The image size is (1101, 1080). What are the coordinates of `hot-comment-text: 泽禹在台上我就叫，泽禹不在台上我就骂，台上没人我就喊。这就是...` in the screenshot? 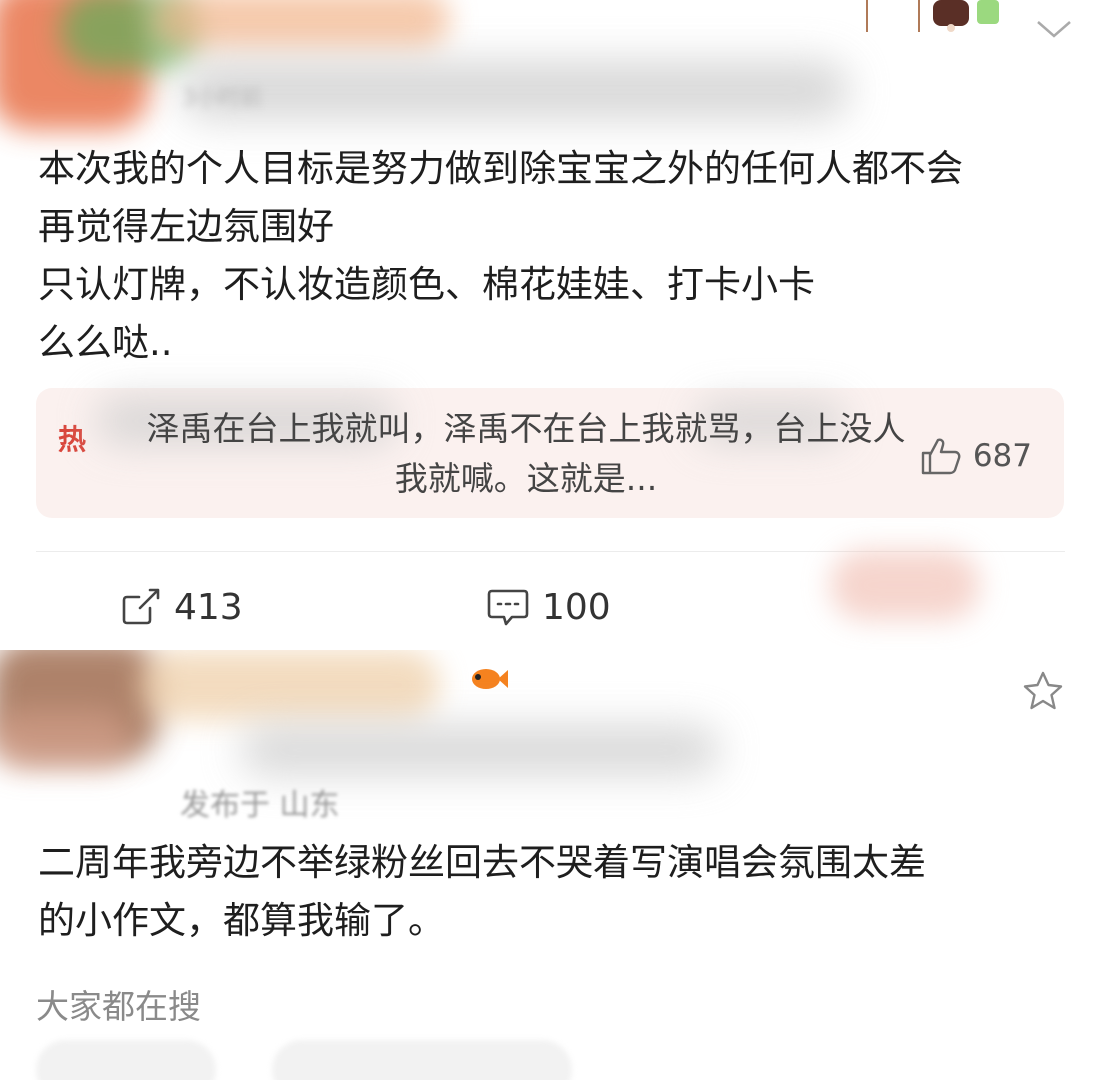 It's located at (526, 453).